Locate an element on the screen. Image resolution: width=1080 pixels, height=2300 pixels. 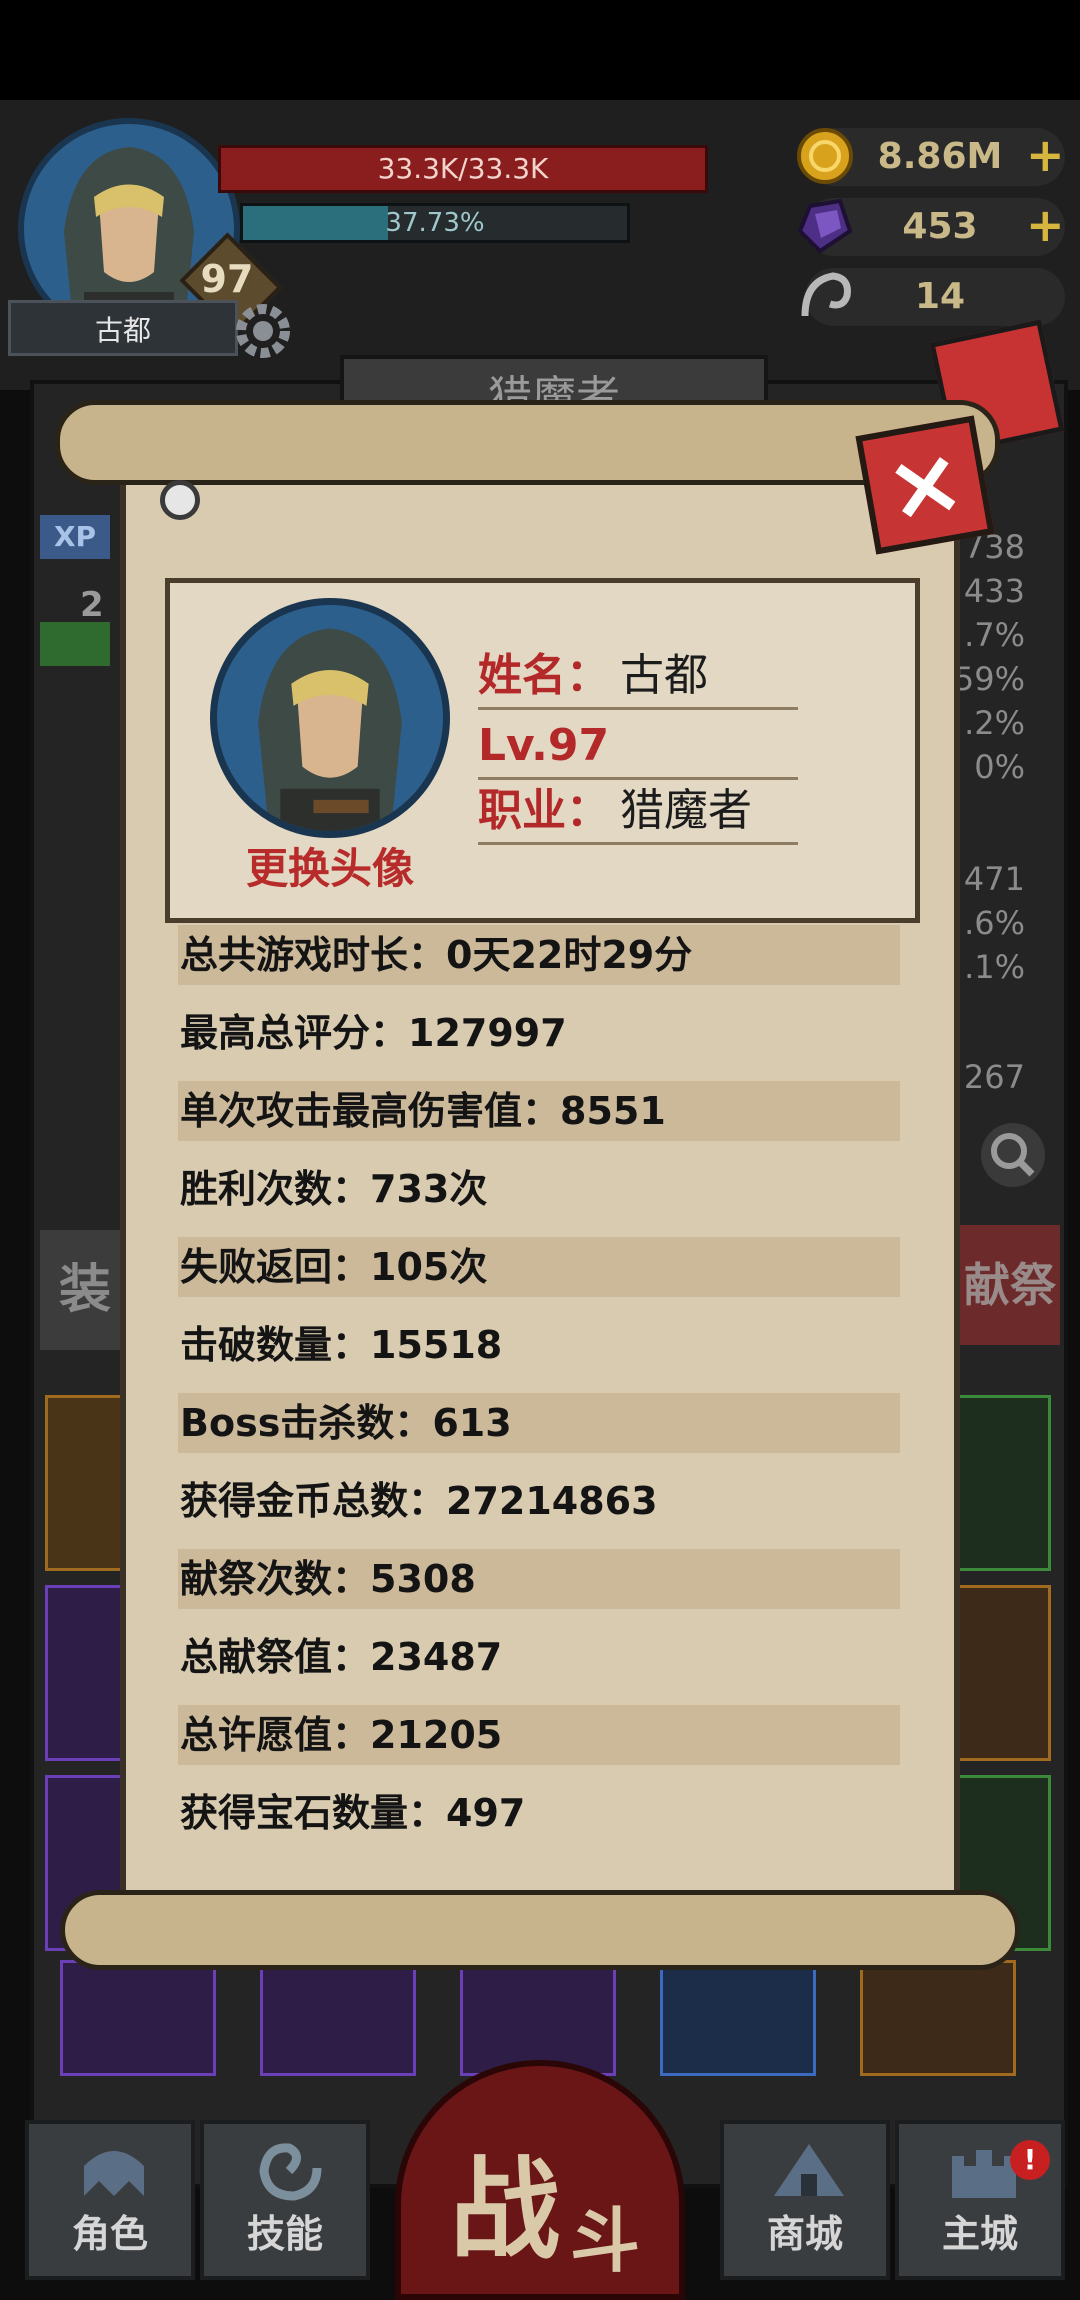
stat-value: 733次 is located at coordinates (429, 1189).